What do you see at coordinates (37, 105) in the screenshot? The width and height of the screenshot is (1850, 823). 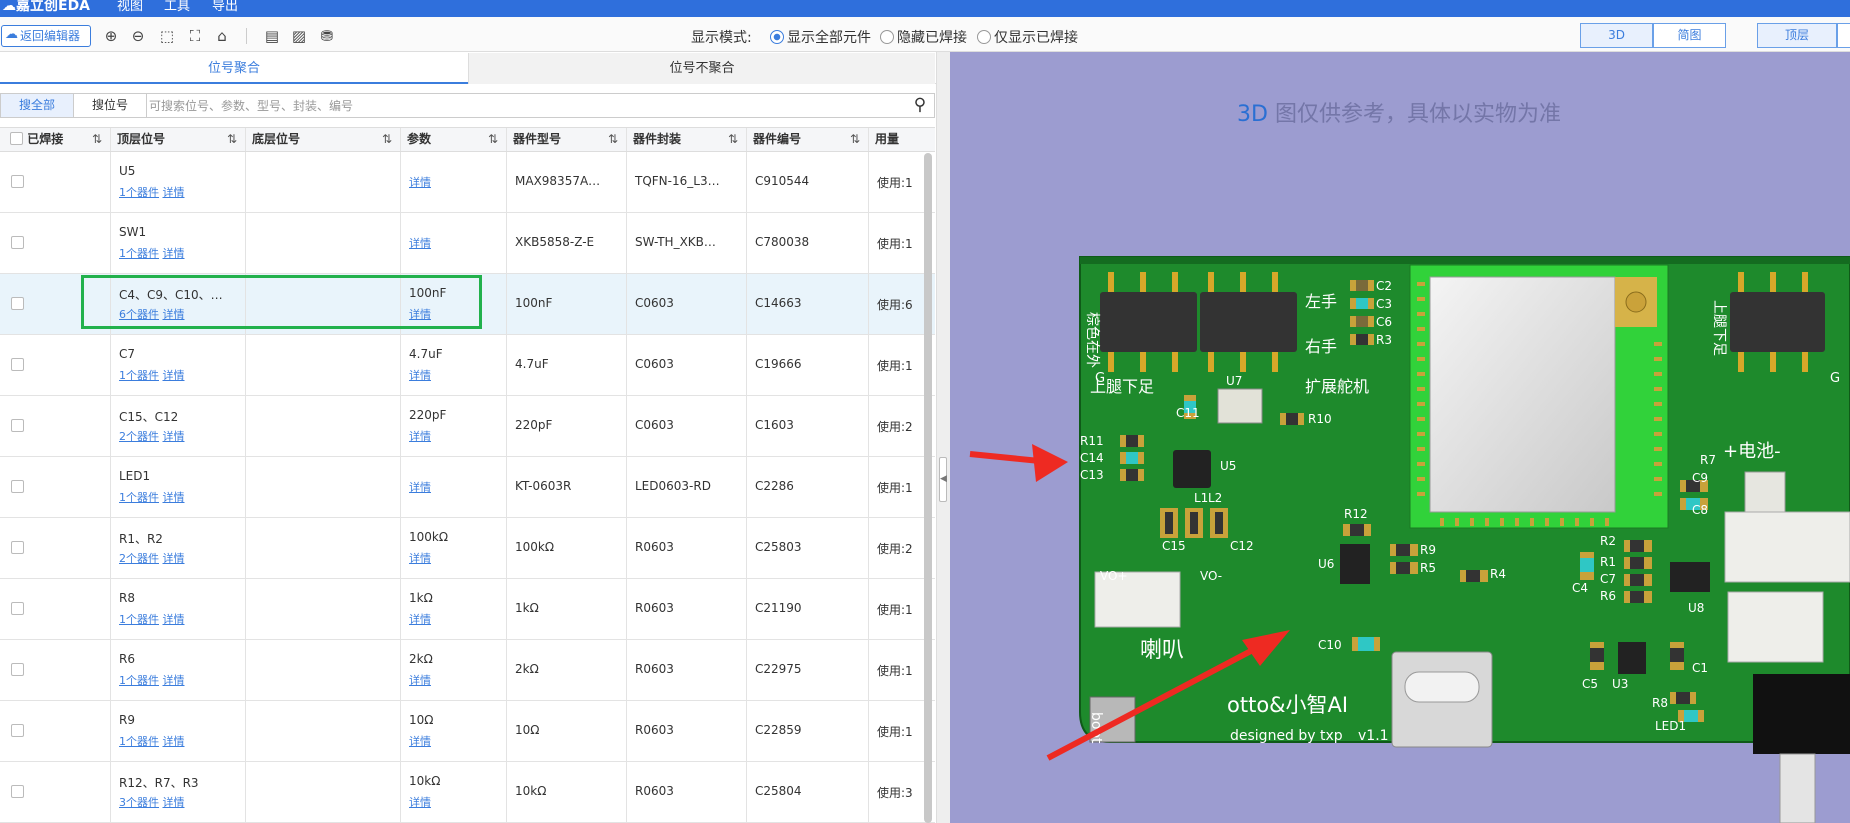 I see `search-all-button: 搜全部` at bounding box center [37, 105].